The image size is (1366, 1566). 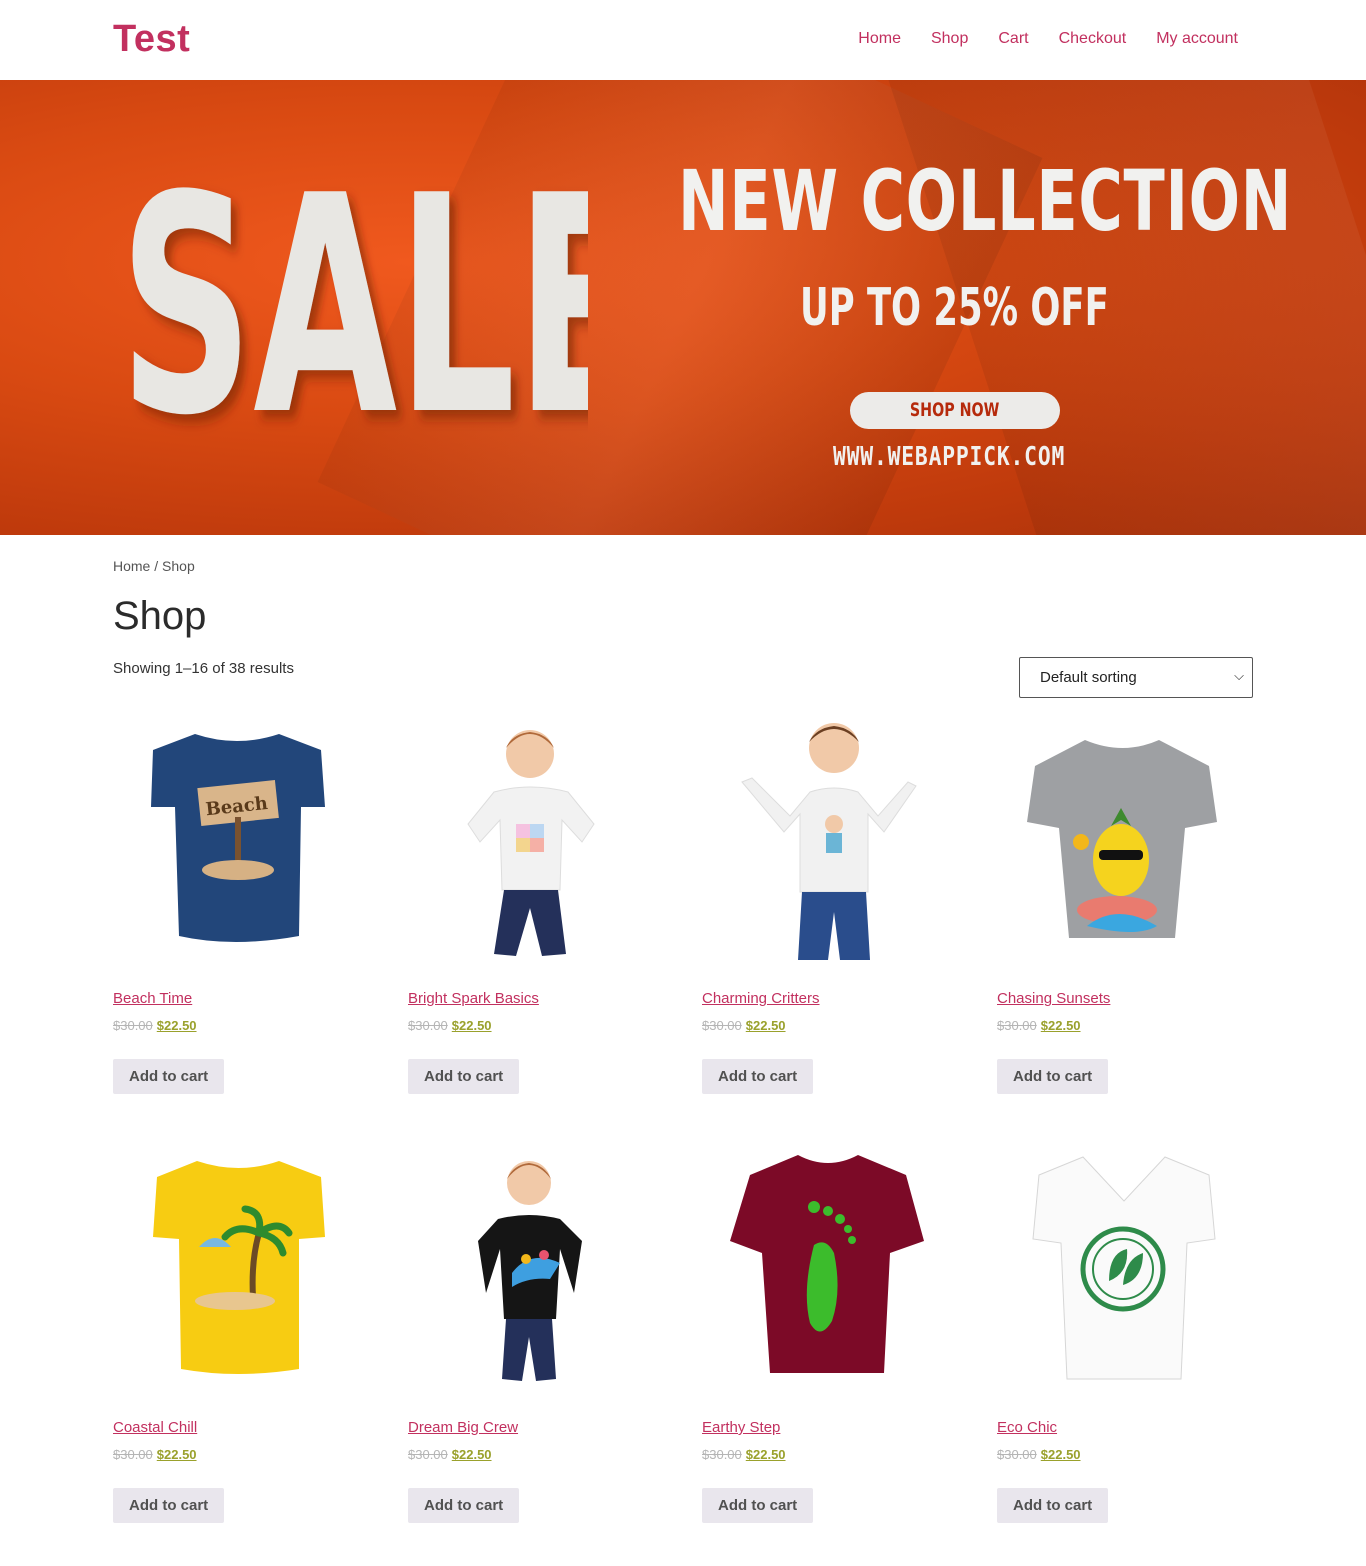 What do you see at coordinates (822, 1271) in the screenshot?
I see `maroon-tshirt-footprint-icon` at bounding box center [822, 1271].